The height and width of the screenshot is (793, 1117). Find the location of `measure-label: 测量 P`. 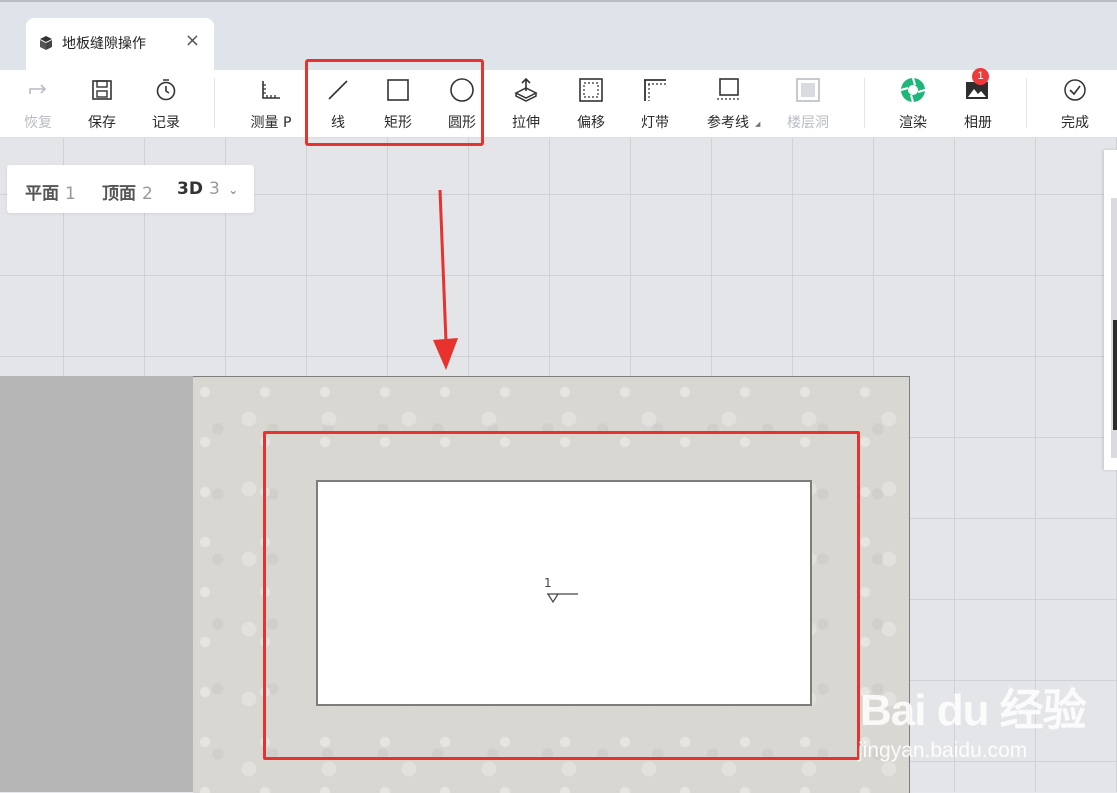

measure-label: 测量 P is located at coordinates (271, 123).